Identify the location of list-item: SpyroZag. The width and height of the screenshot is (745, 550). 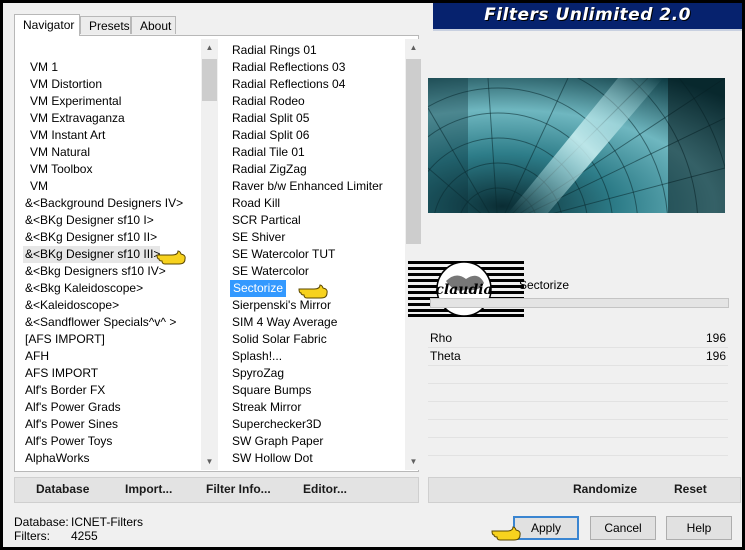
(257, 373).